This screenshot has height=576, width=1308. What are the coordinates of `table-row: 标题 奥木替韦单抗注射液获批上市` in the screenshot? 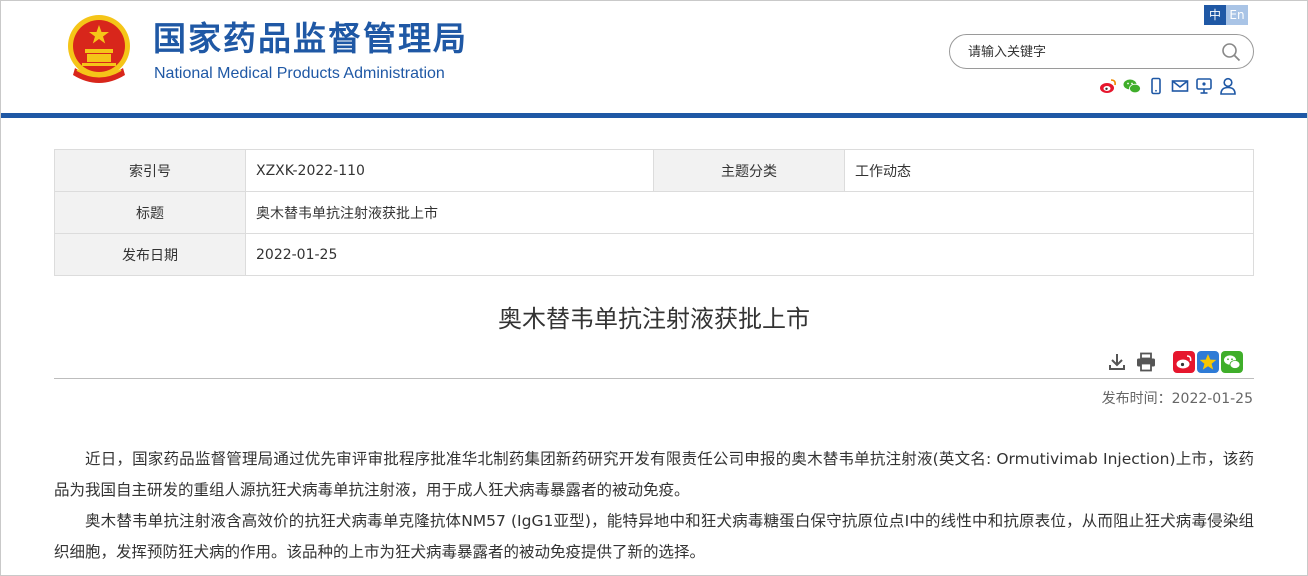 It's located at (654, 212).